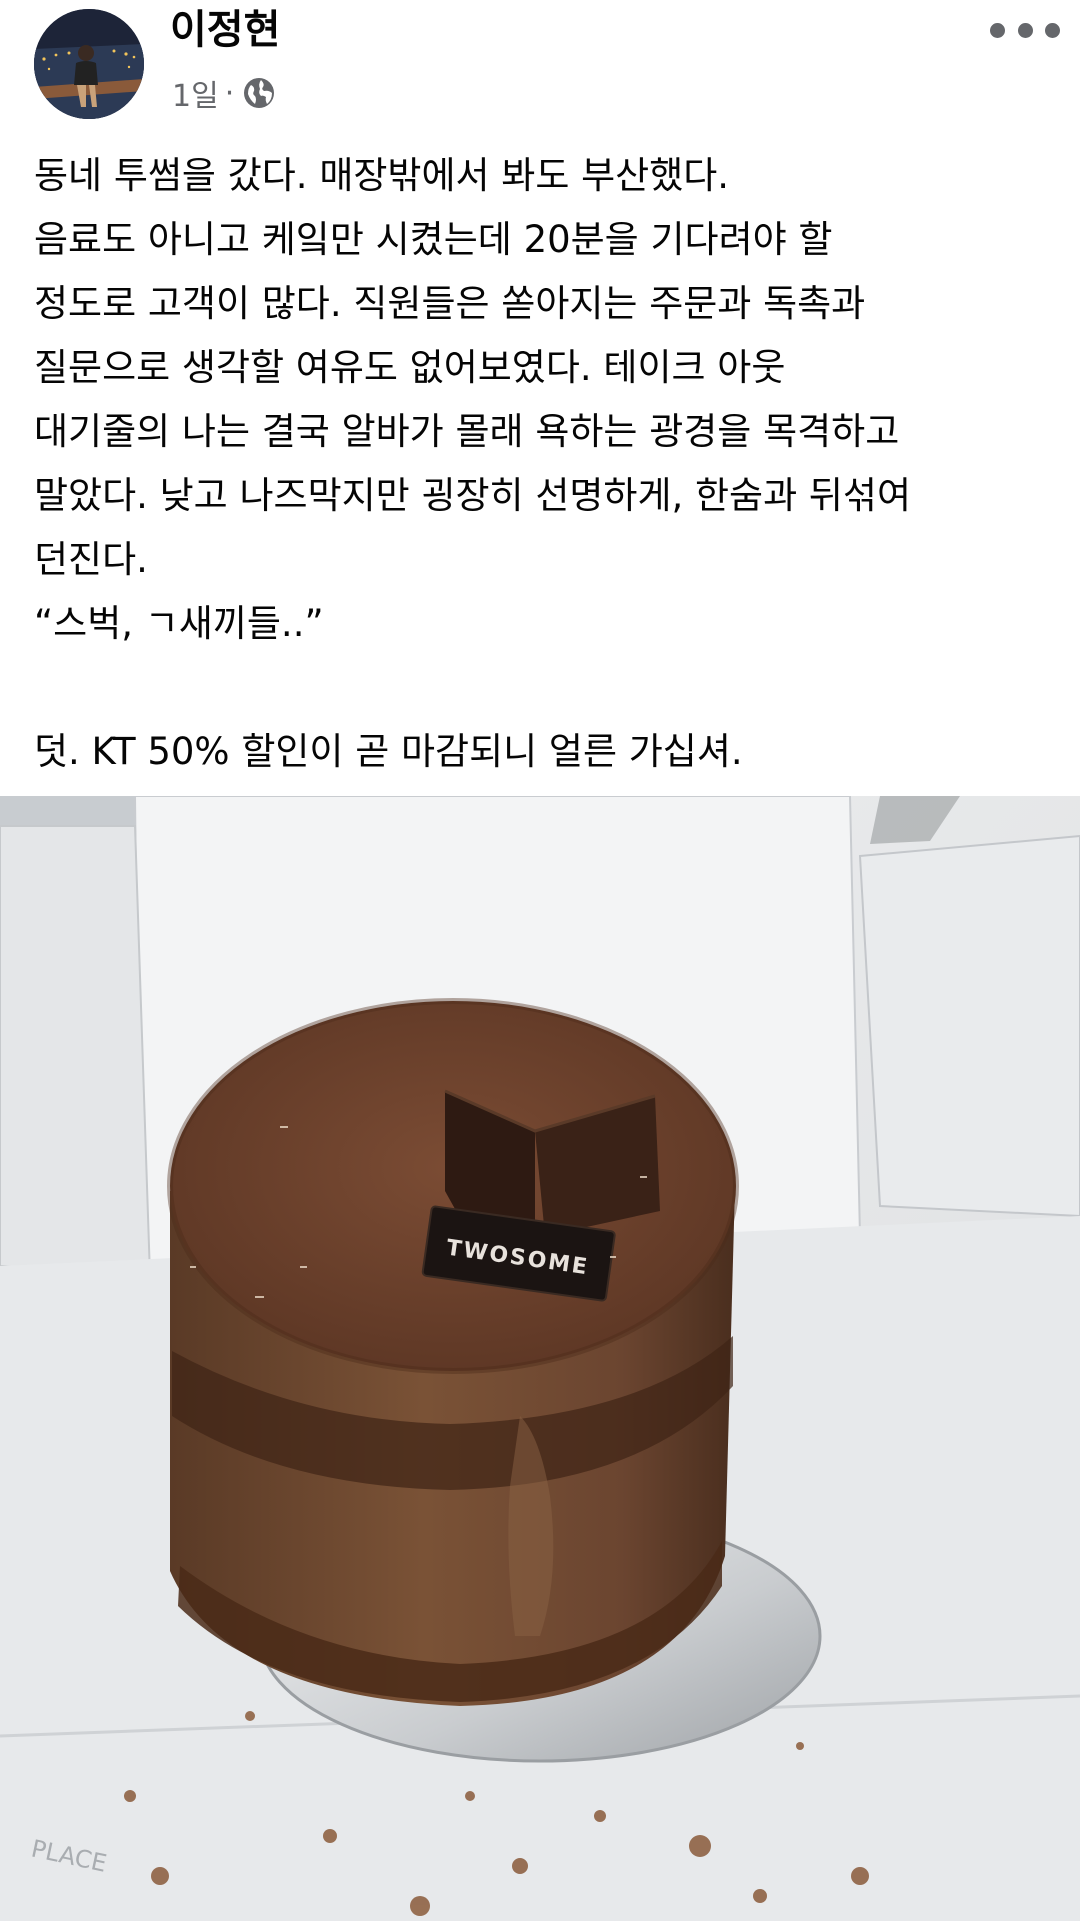  I want to click on author-name: 이정현, so click(225, 30).